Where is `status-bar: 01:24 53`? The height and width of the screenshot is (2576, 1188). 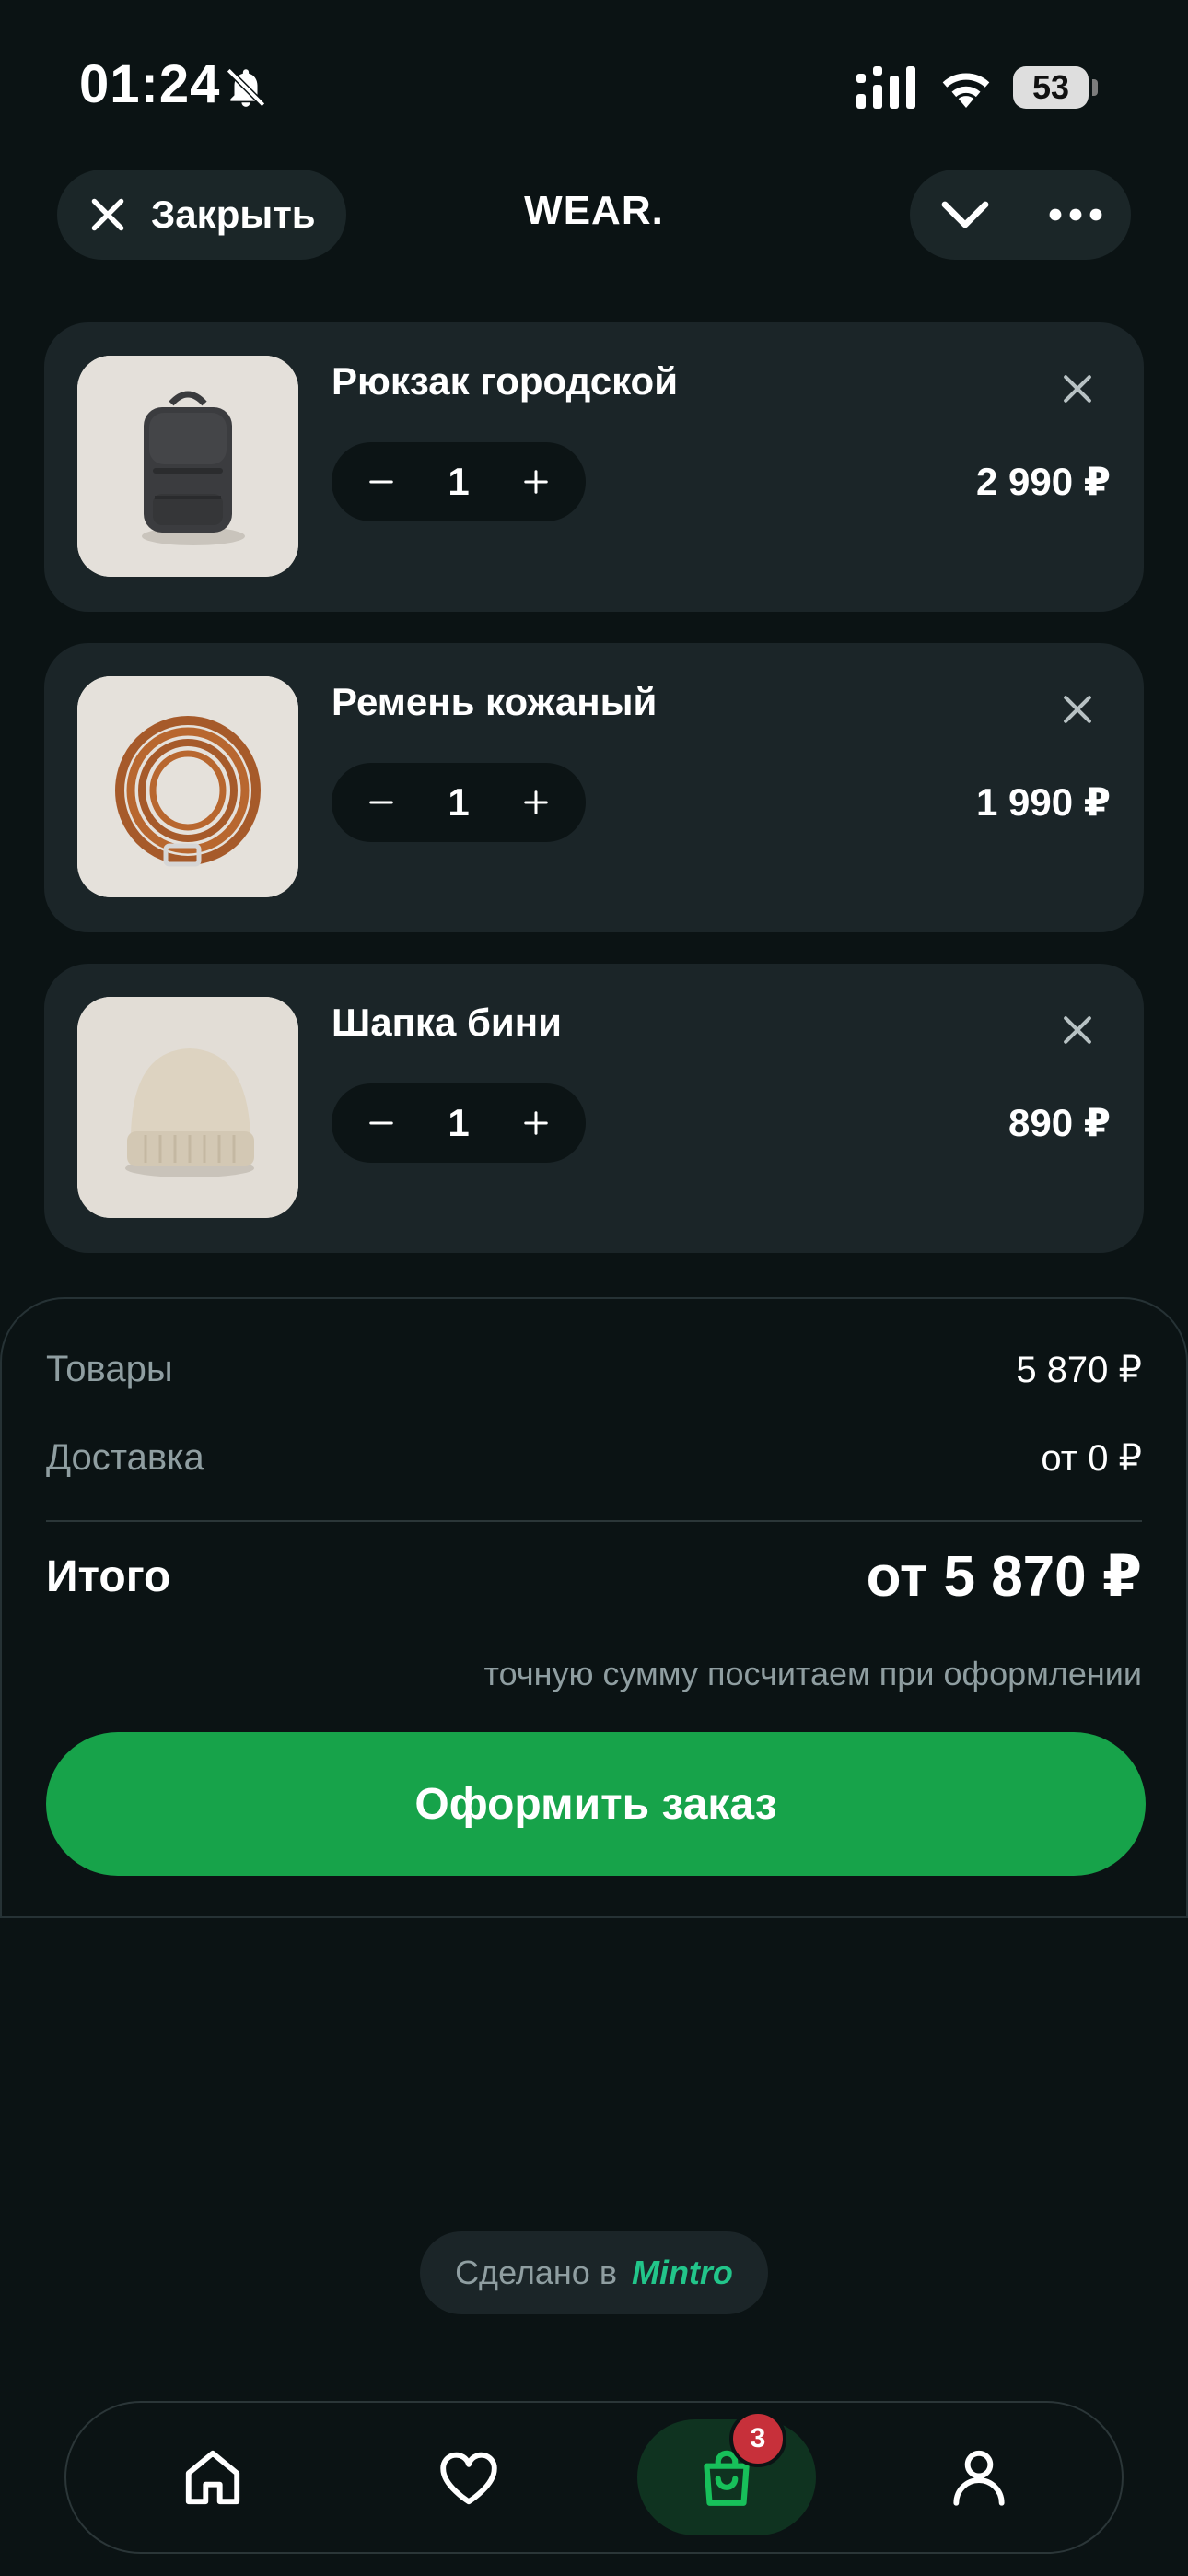 status-bar: 01:24 53 is located at coordinates (594, 78).